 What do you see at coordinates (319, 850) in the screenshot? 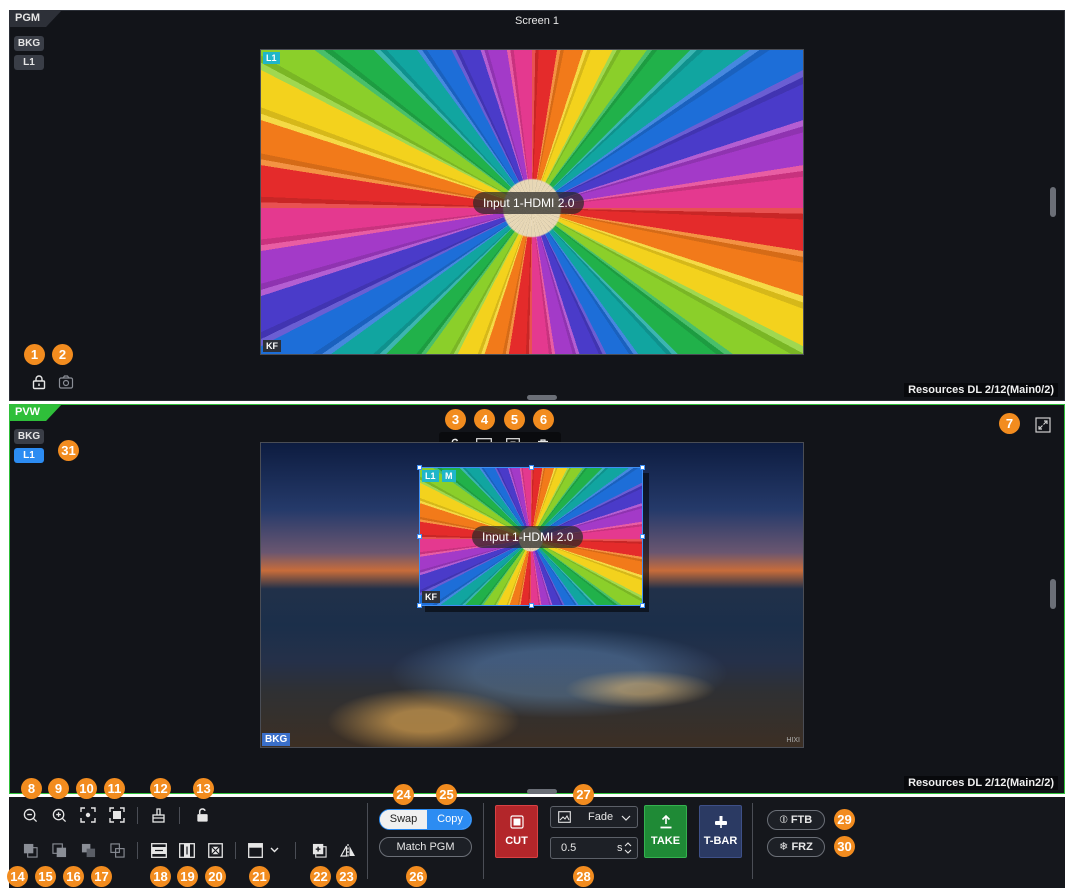
I see `add-layer-icon` at bounding box center [319, 850].